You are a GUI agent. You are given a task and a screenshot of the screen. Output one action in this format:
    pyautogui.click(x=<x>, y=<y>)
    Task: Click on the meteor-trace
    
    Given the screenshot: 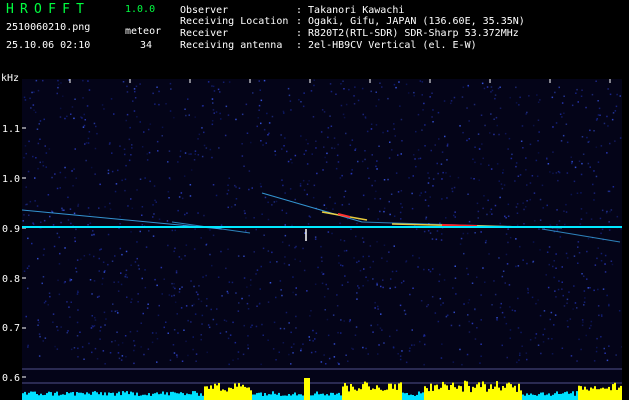 What is the action you would take?
    pyautogui.click(x=312, y=207)
    